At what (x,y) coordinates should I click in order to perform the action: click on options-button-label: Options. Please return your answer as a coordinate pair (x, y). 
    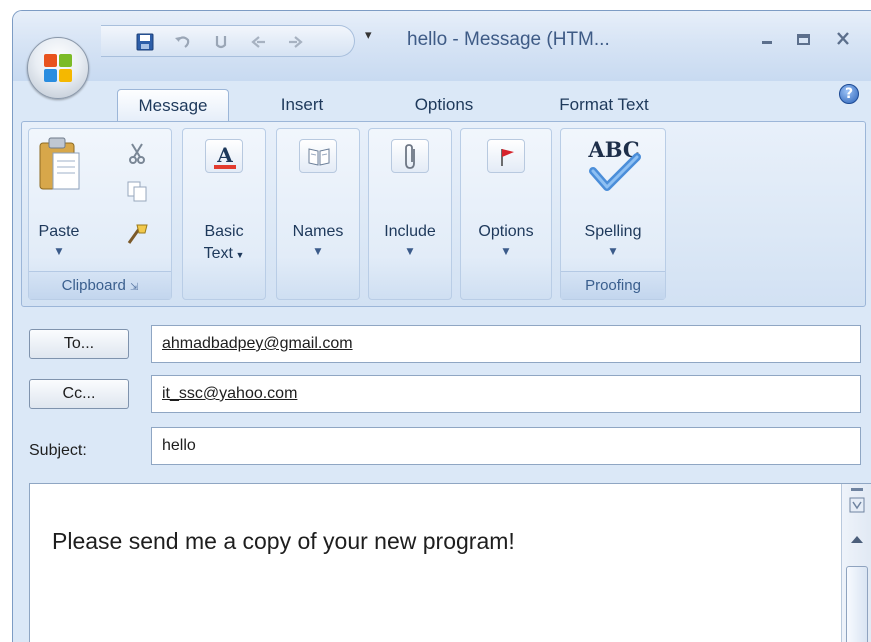
    Looking at the image, I should click on (506, 232).